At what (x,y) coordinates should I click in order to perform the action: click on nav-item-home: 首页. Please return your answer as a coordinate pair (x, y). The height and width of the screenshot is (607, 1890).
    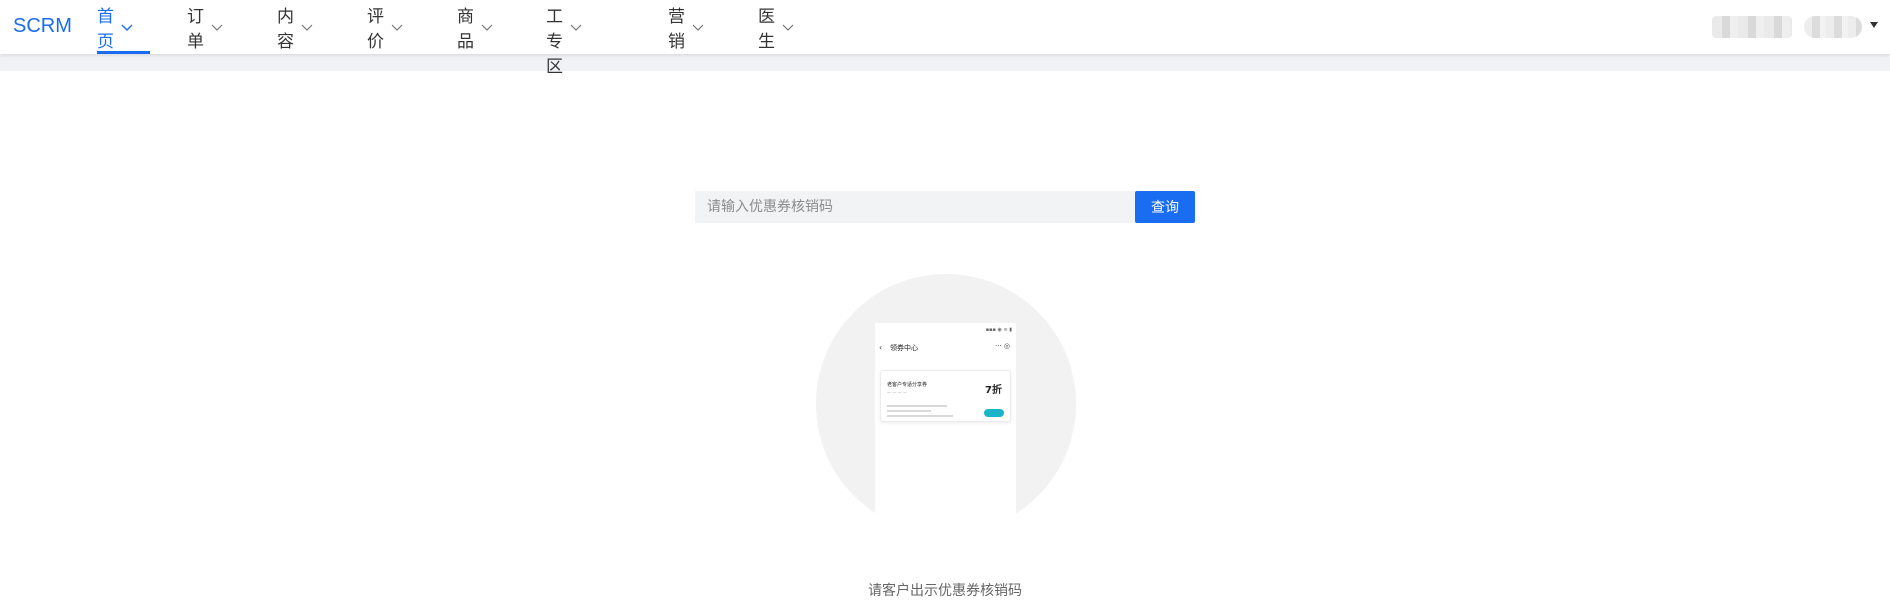
    Looking at the image, I should click on (115, 27).